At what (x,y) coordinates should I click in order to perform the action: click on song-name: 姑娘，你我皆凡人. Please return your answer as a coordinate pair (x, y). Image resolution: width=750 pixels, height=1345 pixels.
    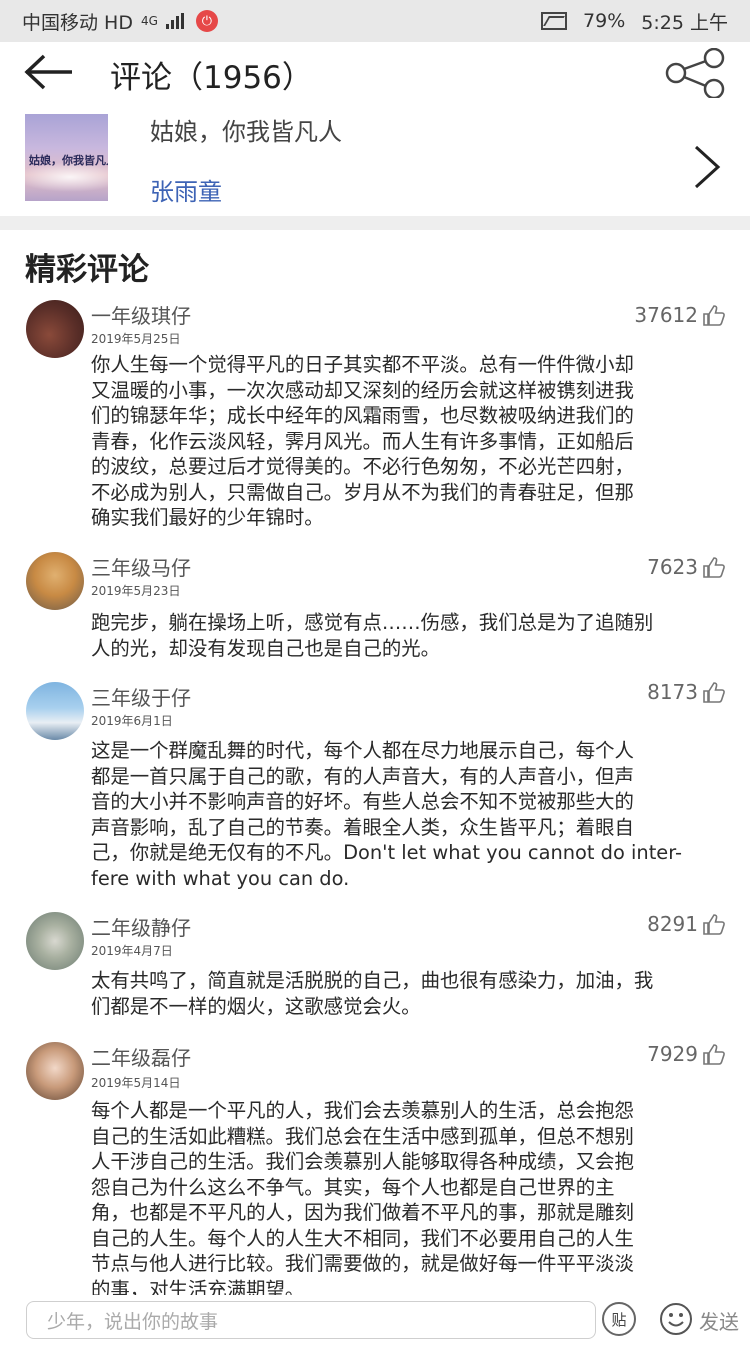
    Looking at the image, I should click on (246, 132).